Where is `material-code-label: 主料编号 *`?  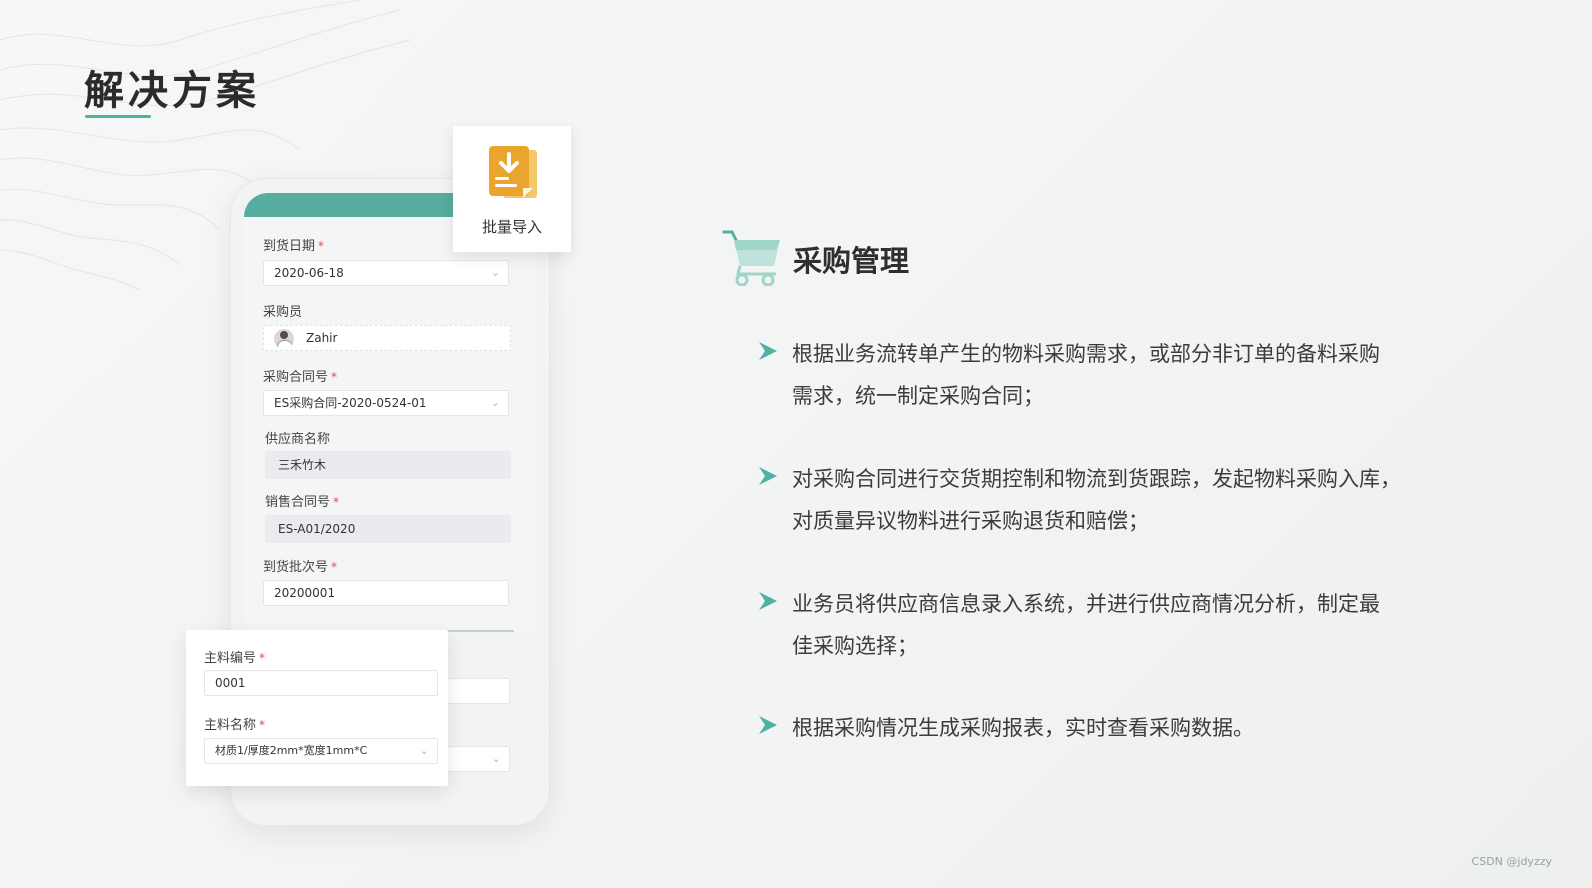
material-code-label: 主料编号 * is located at coordinates (235, 658).